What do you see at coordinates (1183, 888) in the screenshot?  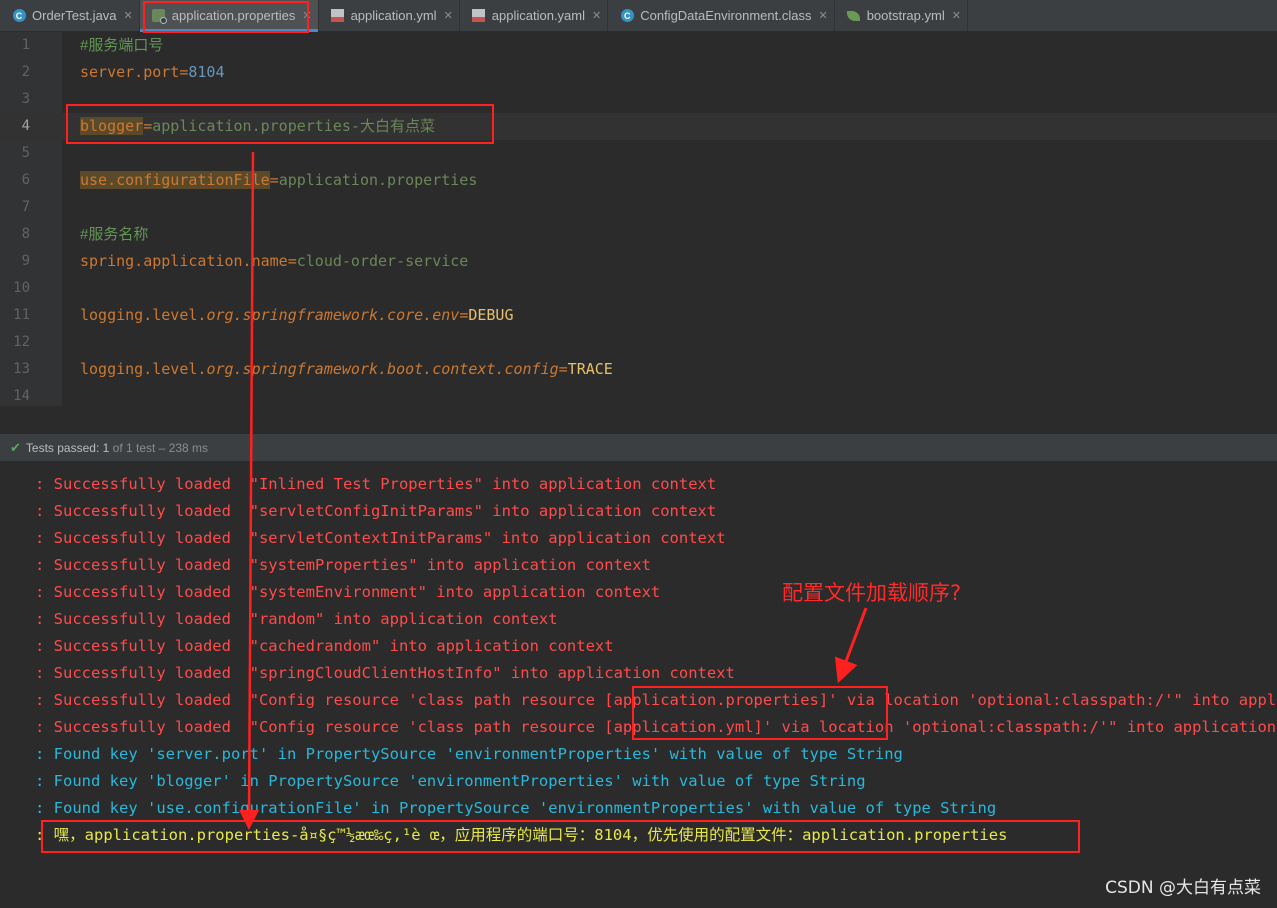 I see `watermark: CSDN @大白有点菜` at bounding box center [1183, 888].